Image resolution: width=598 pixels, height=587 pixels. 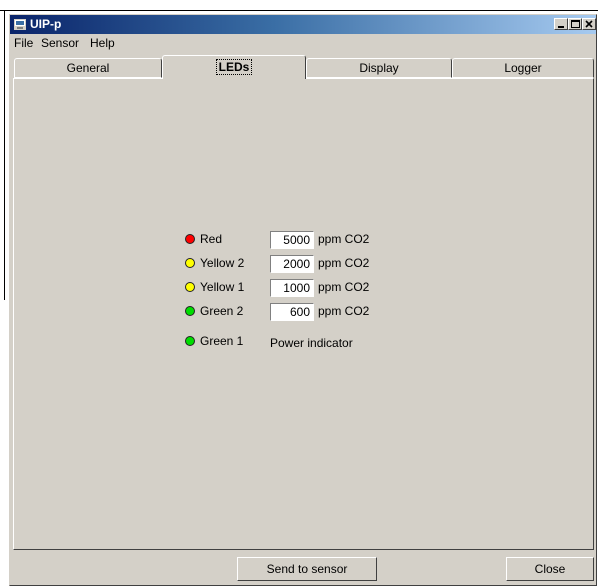 What do you see at coordinates (292, 312) in the screenshot?
I see `green2-threshold-input` at bounding box center [292, 312].